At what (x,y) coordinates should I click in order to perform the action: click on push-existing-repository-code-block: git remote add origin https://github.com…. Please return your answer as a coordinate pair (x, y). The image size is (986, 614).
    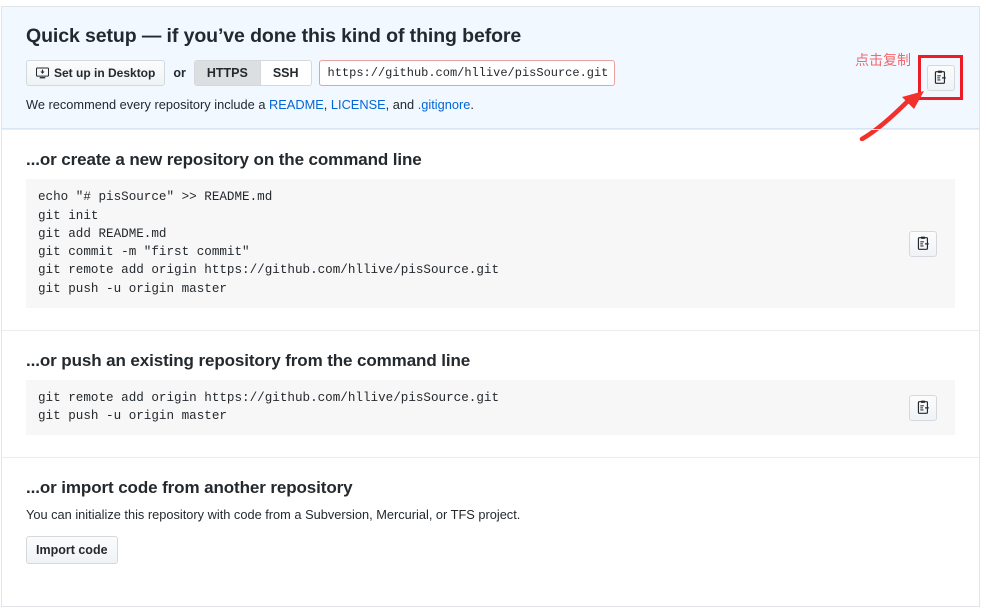
    Looking at the image, I should click on (490, 407).